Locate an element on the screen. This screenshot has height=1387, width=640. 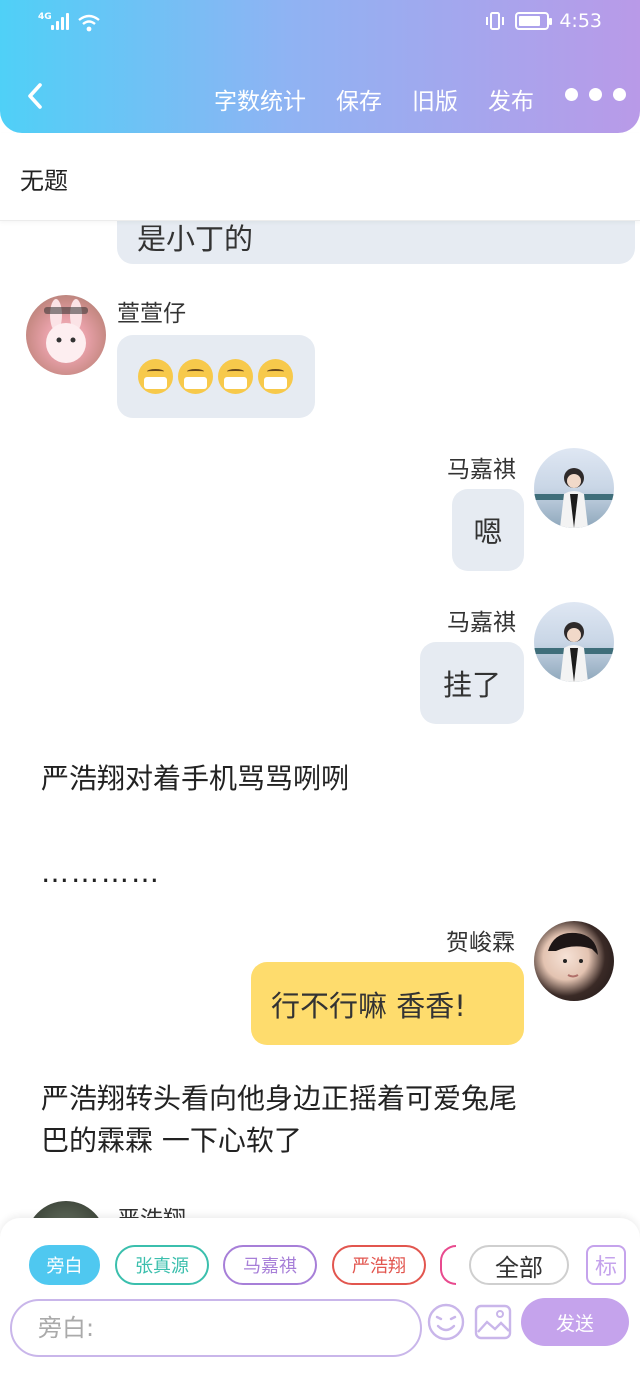
message-text: 挂了 is located at coordinates (471, 685).